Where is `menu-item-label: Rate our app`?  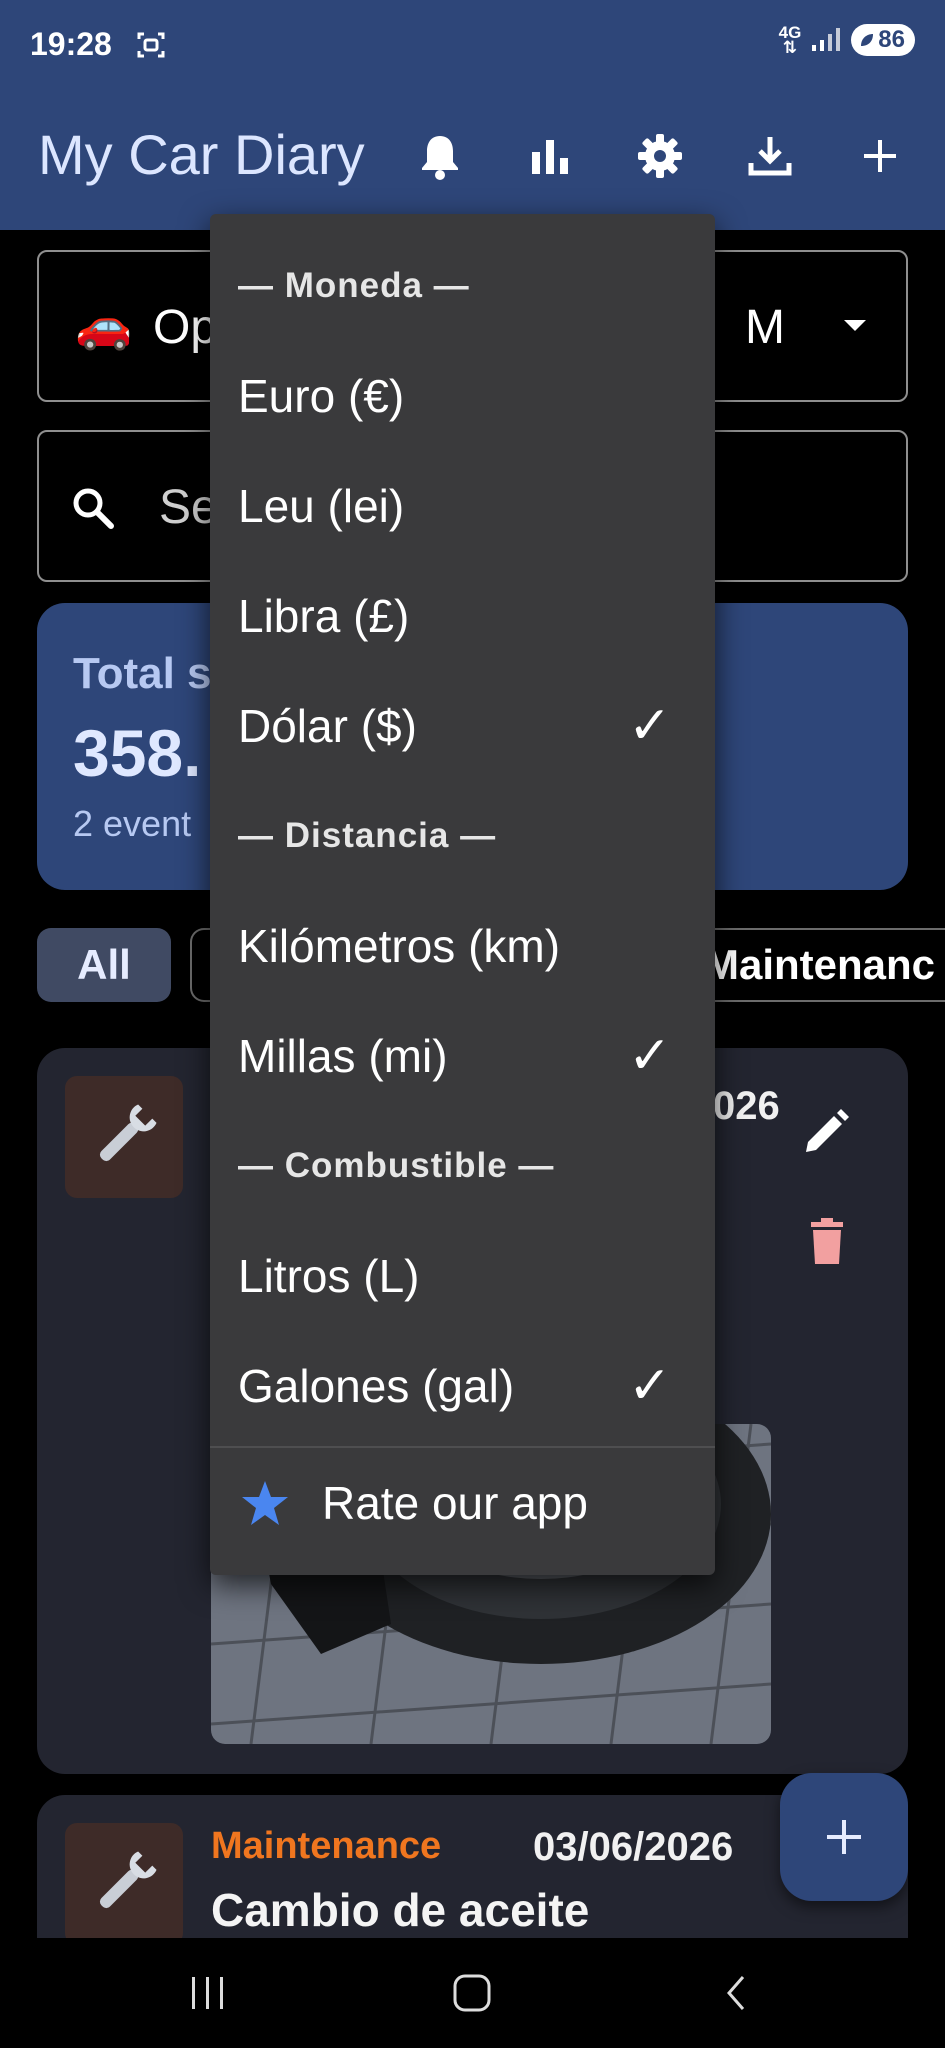
menu-item-label: Rate our app is located at coordinates (455, 1503).